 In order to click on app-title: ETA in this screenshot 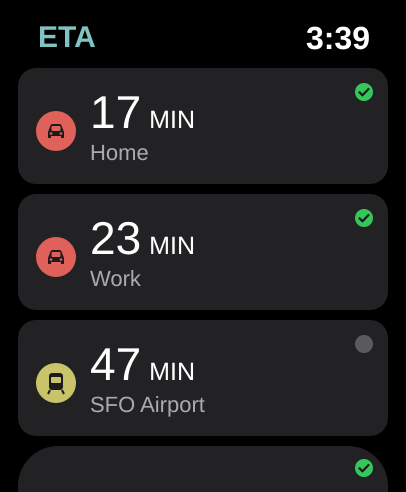, I will do `click(67, 38)`.